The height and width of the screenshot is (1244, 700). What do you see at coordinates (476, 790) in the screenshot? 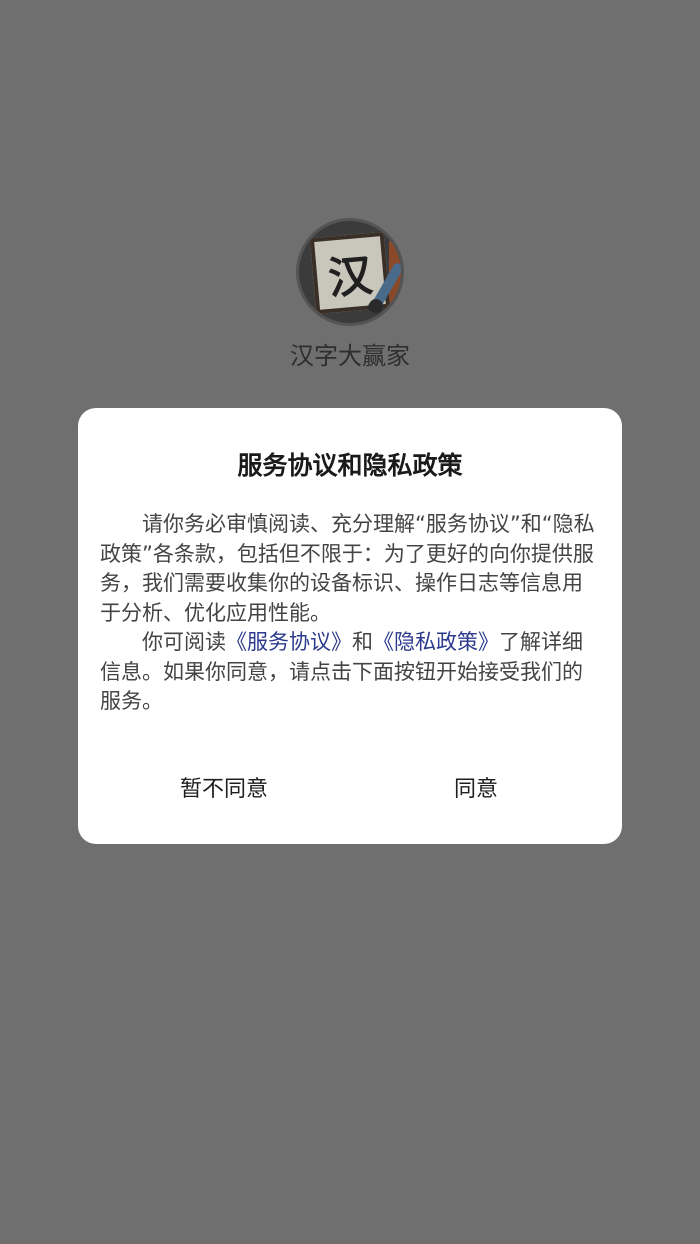
I see `agree-button: 同意` at bounding box center [476, 790].